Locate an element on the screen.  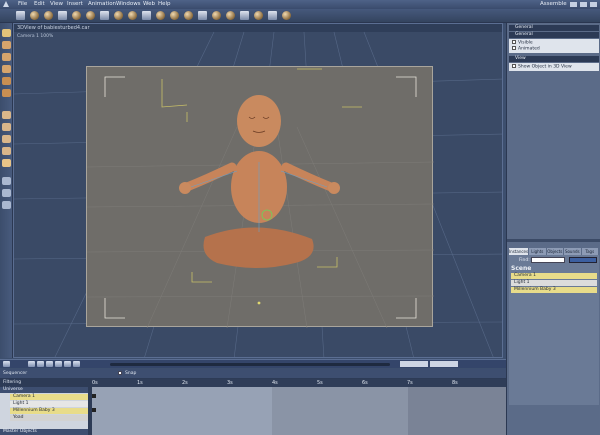
hand-tool-icon is located at coordinates (6, 181).